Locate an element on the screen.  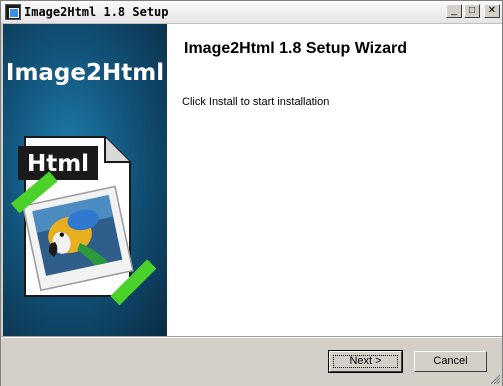
install-instruction: Click Install to start installation is located at coordinates (256, 102).